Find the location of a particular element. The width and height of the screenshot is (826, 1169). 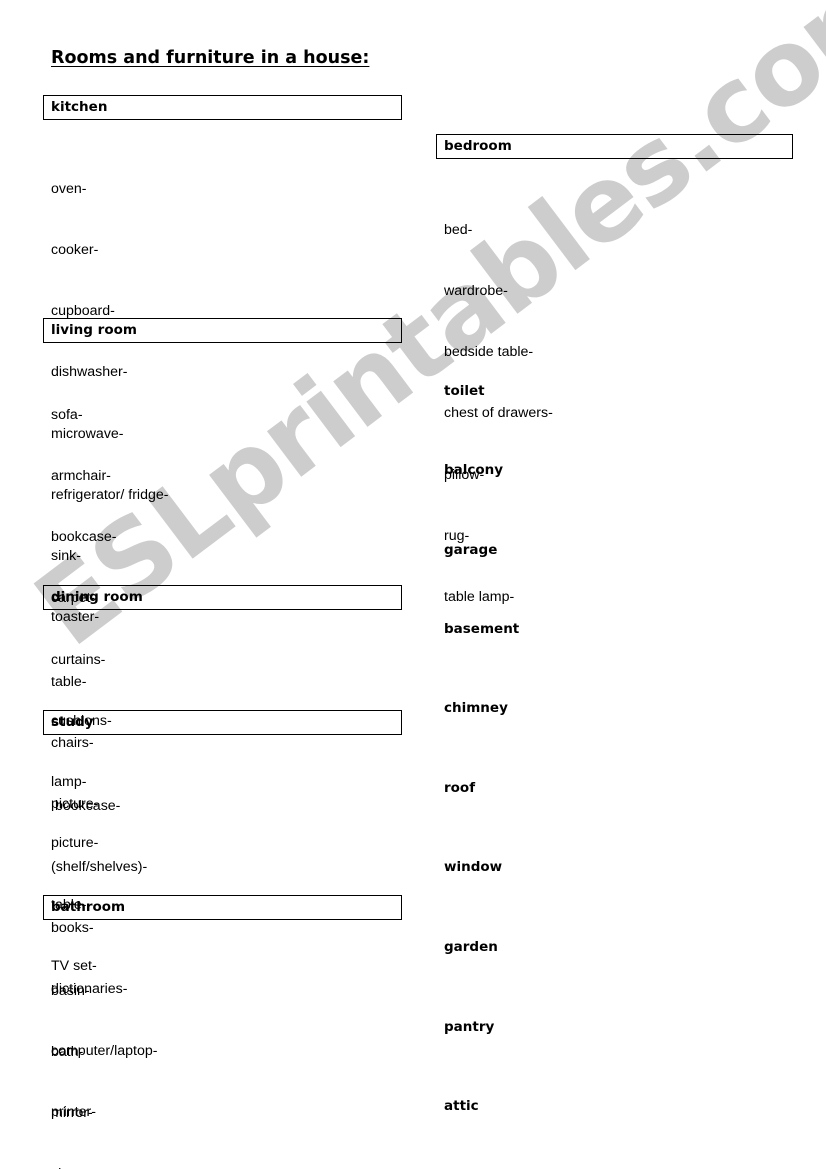

room-header-study: study is located at coordinates (222, 722).